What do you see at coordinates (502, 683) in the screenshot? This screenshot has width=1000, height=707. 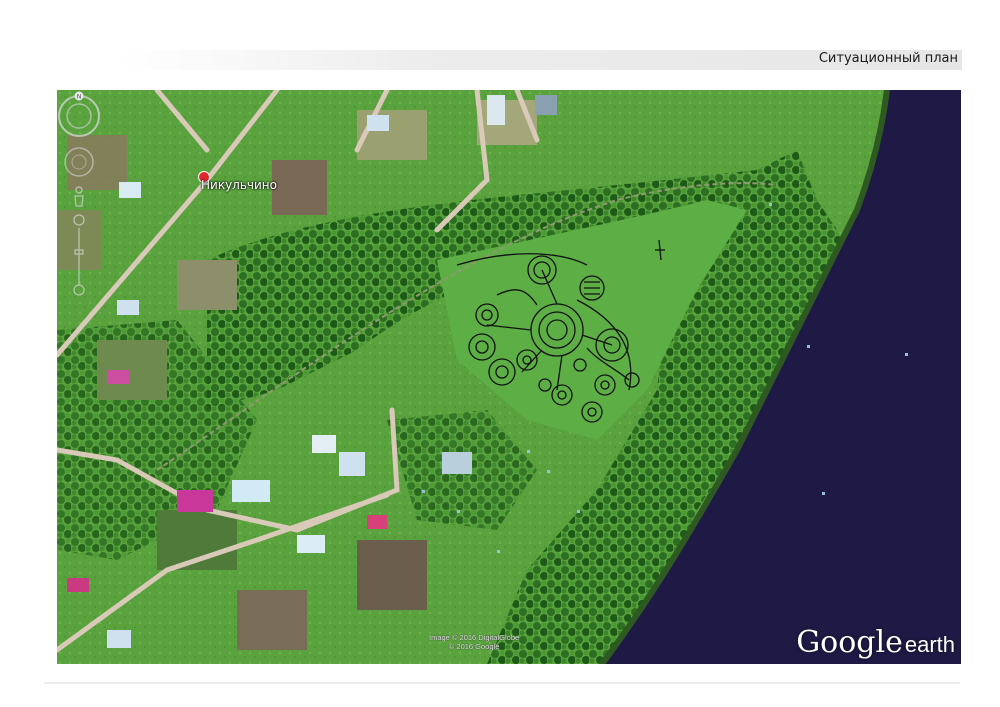 I see `footer-divider` at bounding box center [502, 683].